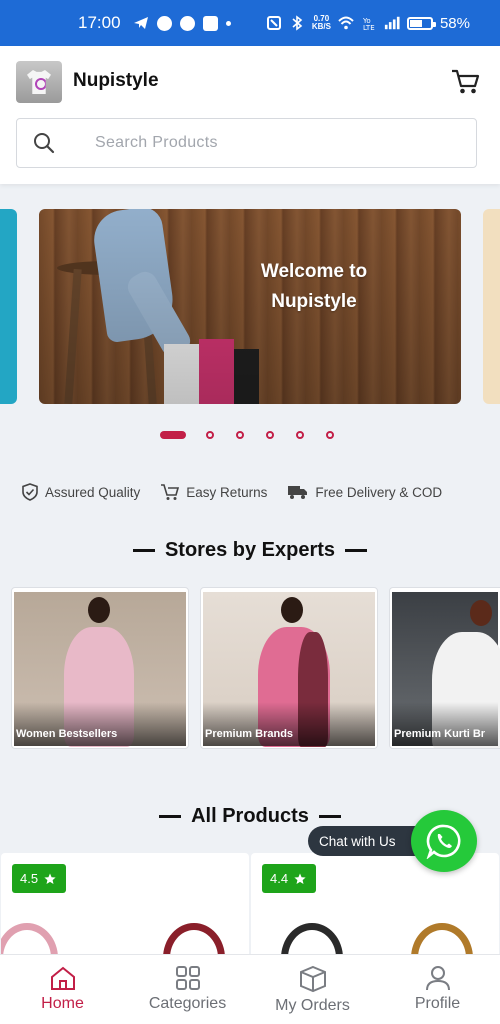 This screenshot has width=500, height=1024. What do you see at coordinates (250, 550) in the screenshot?
I see `stores-section-title: Stores by Experts` at bounding box center [250, 550].